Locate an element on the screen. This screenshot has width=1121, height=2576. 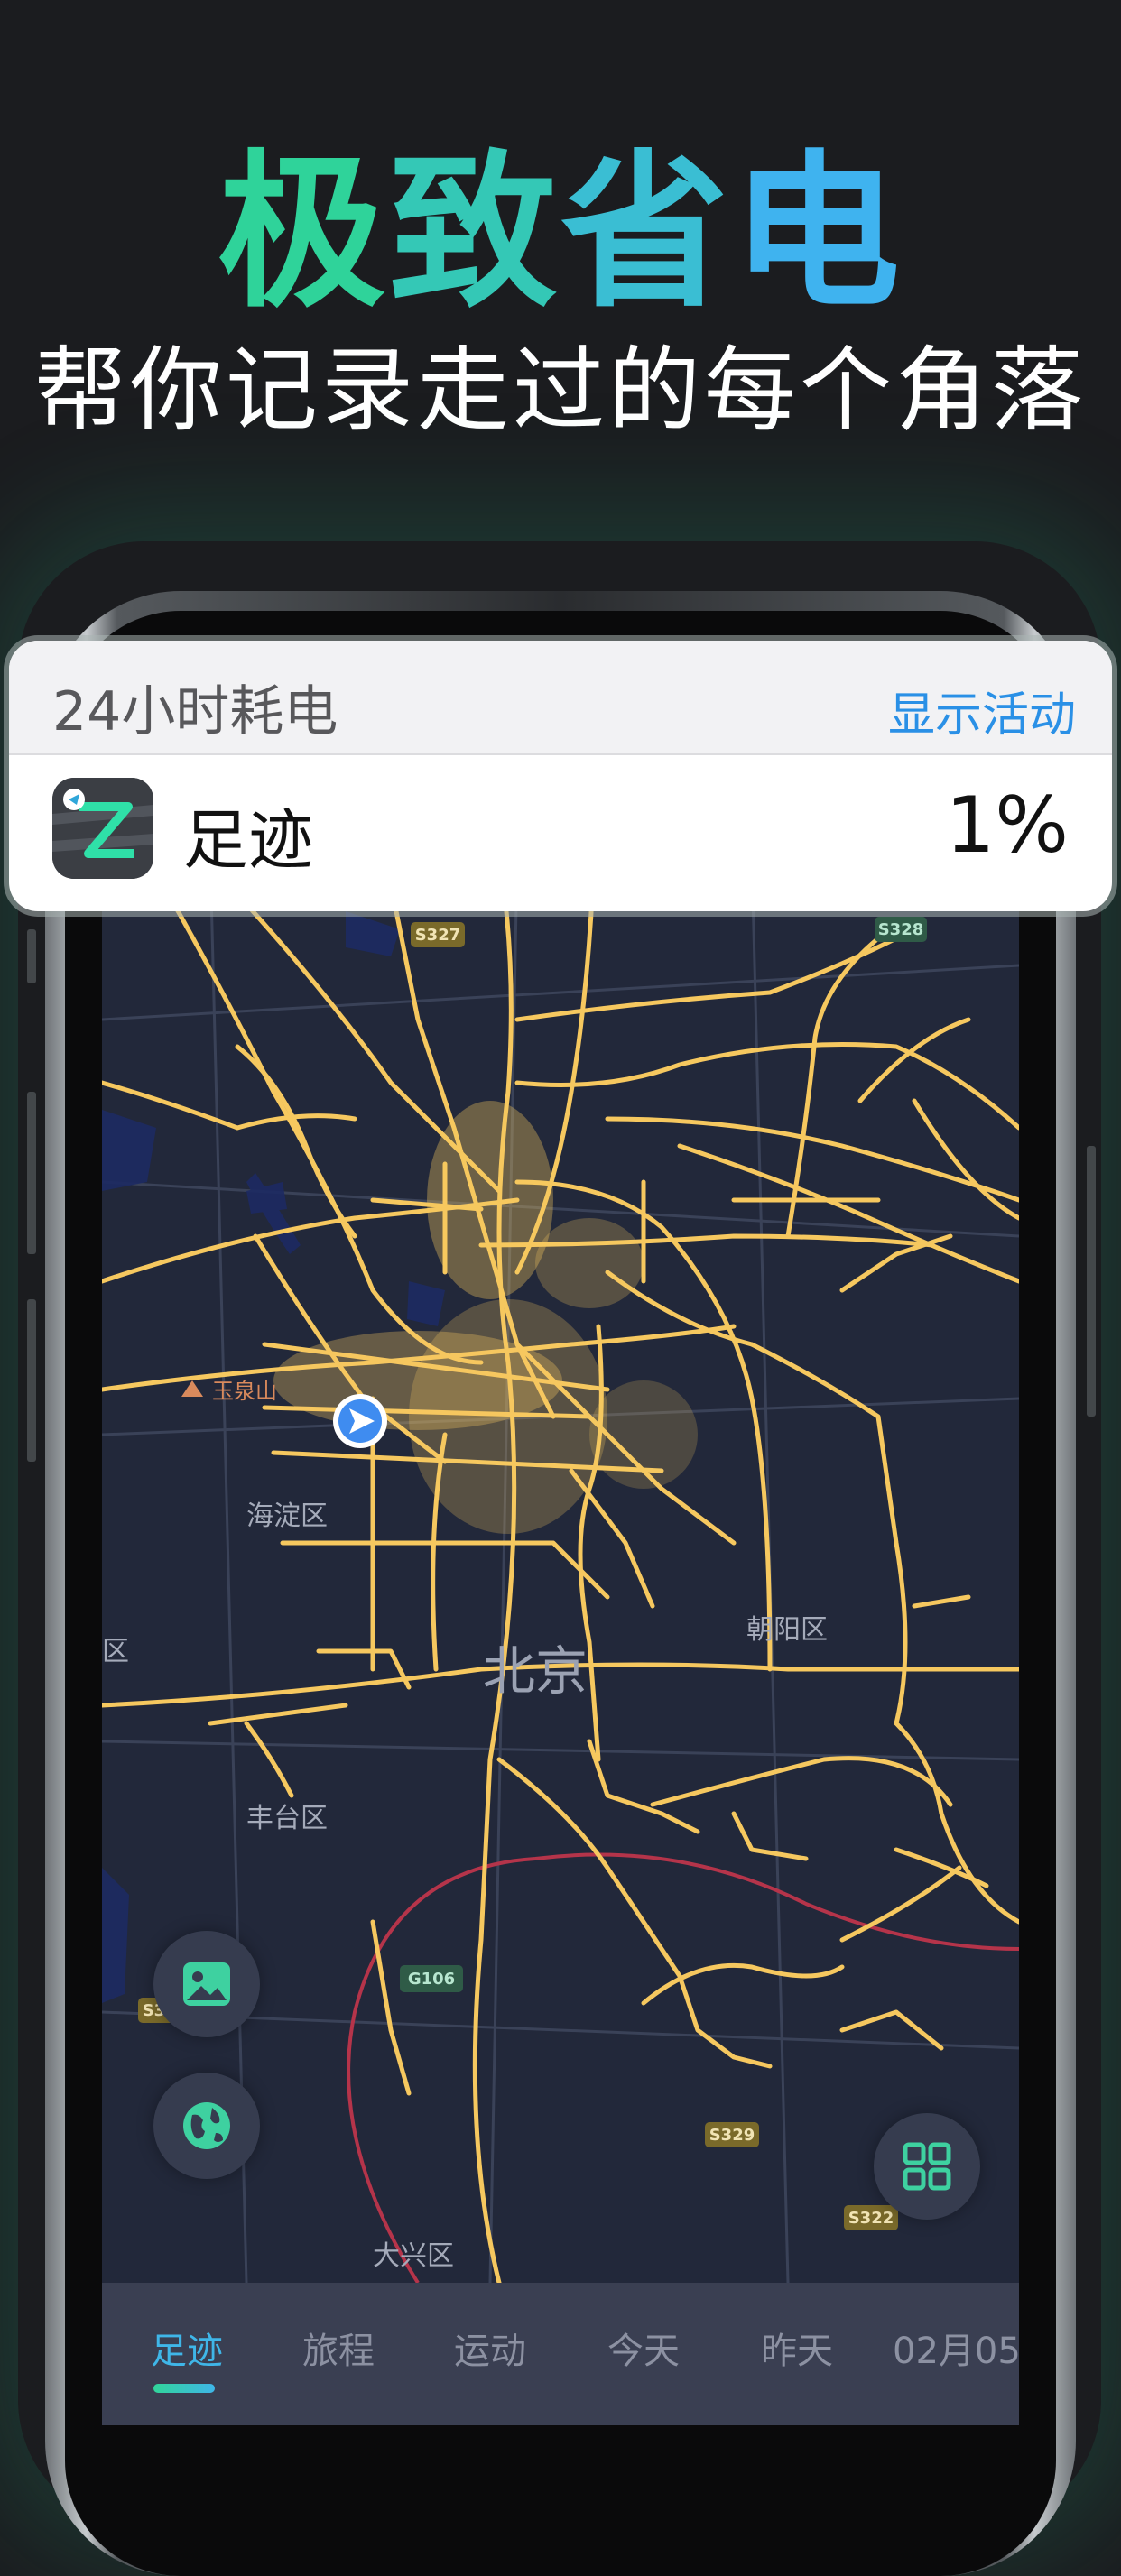
zuji-app-icon is located at coordinates (103, 828).